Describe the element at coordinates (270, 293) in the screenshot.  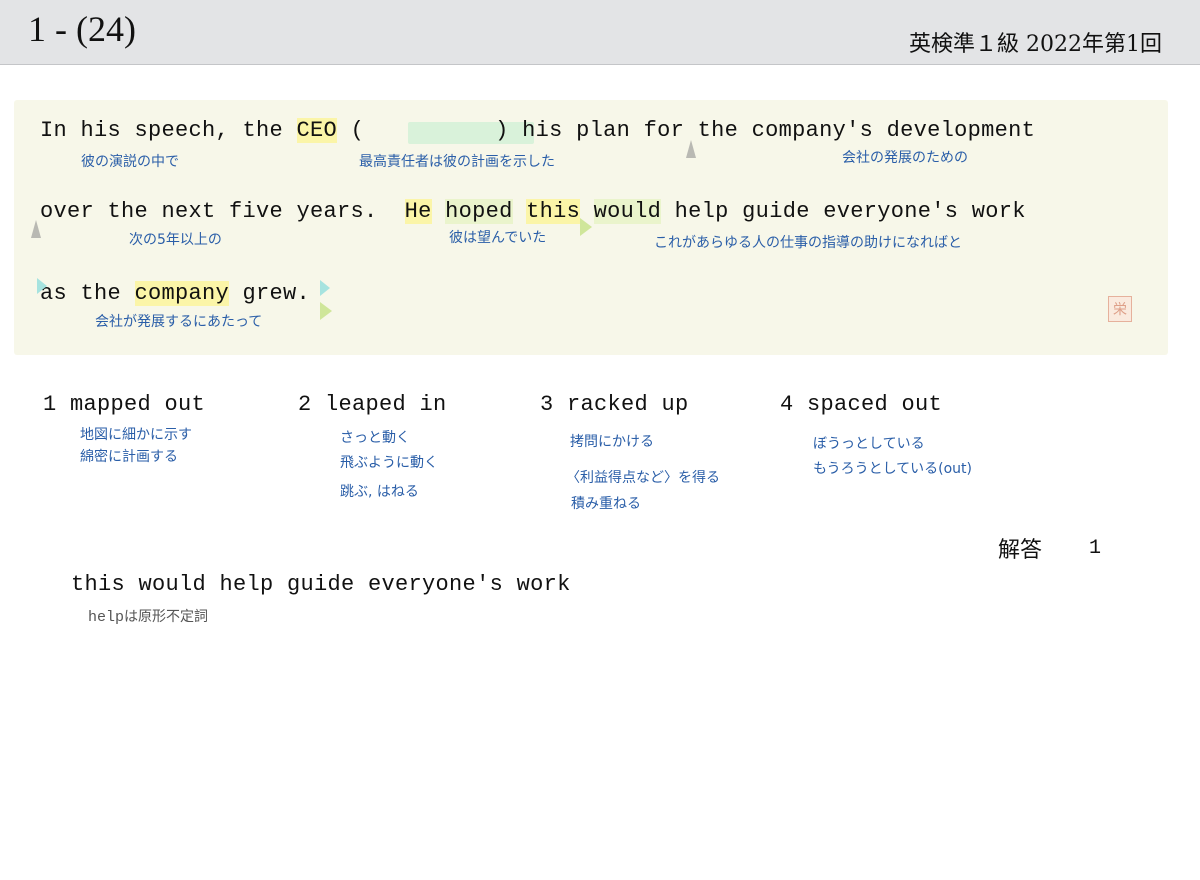
I see `sentence-text: grew.` at that location.